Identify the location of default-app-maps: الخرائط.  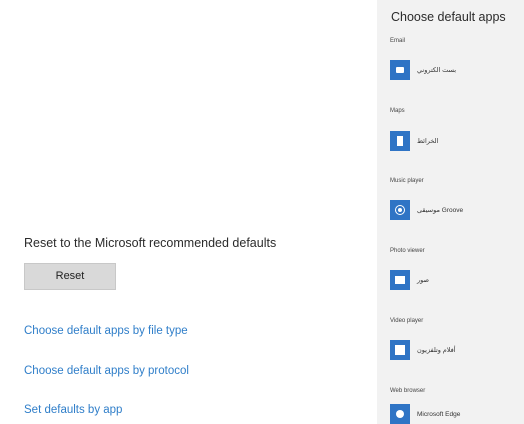
(414, 141).